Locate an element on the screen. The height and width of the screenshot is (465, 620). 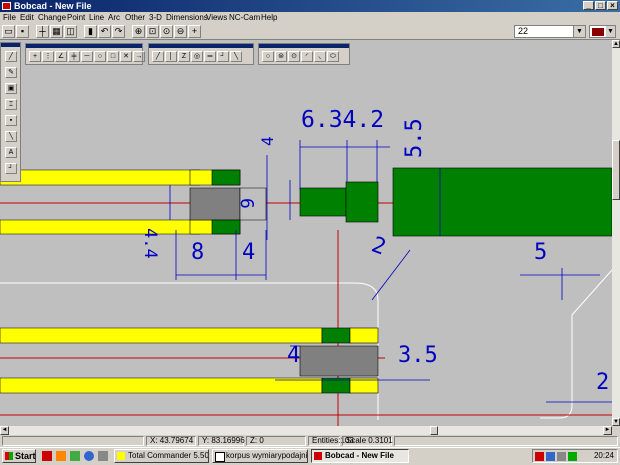
rect-tool-icon: ▣ is located at coordinates (11, 88).